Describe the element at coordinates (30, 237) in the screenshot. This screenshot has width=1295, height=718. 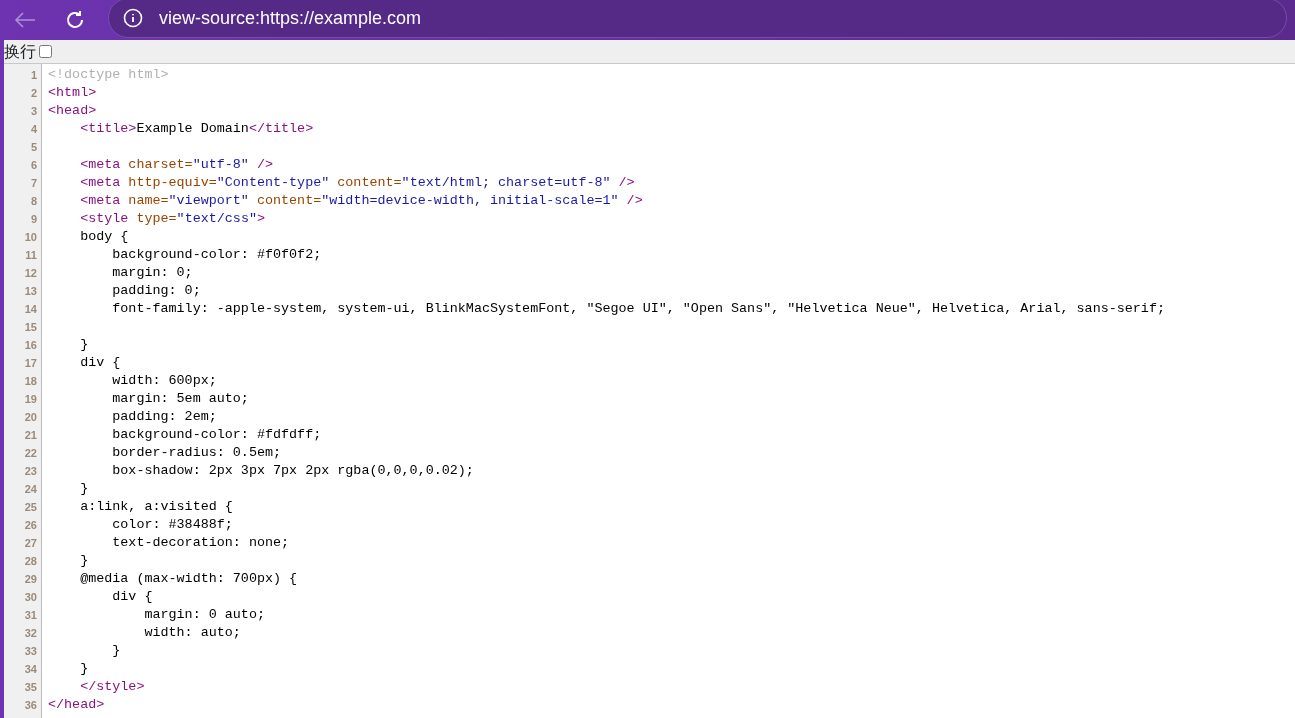
I see `line-number: 10` at that location.